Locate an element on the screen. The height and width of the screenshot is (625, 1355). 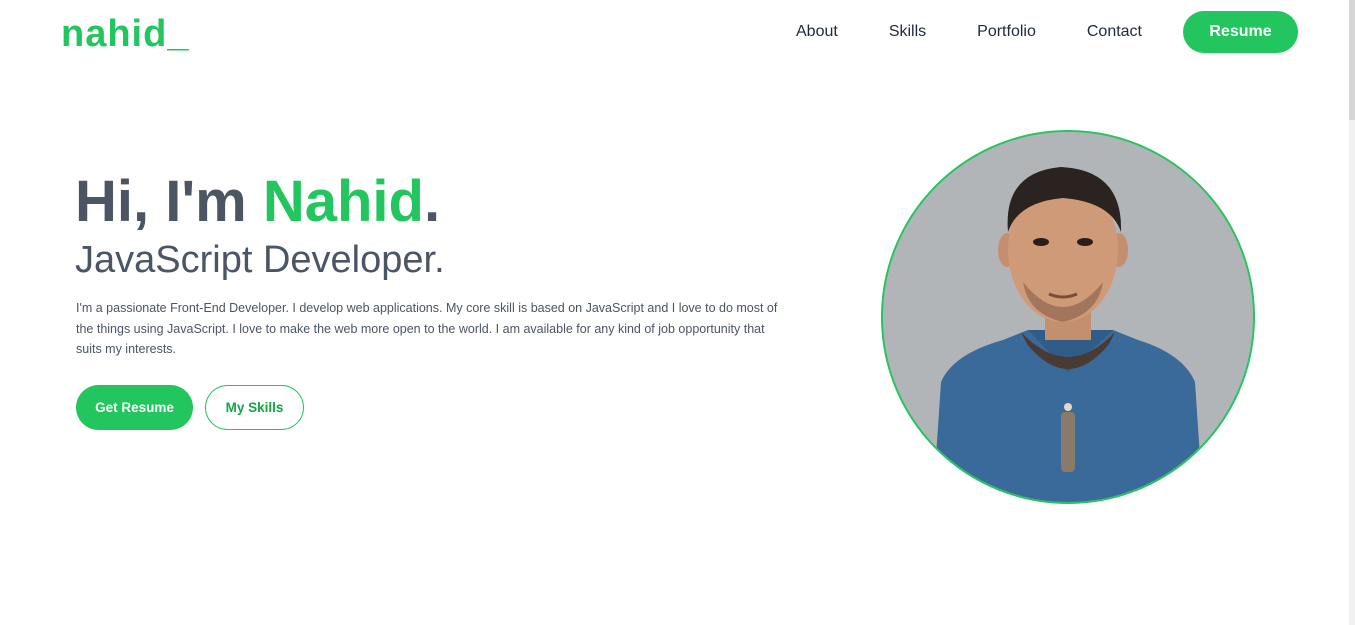
scrollbar-thumb is located at coordinates (1352, 60).